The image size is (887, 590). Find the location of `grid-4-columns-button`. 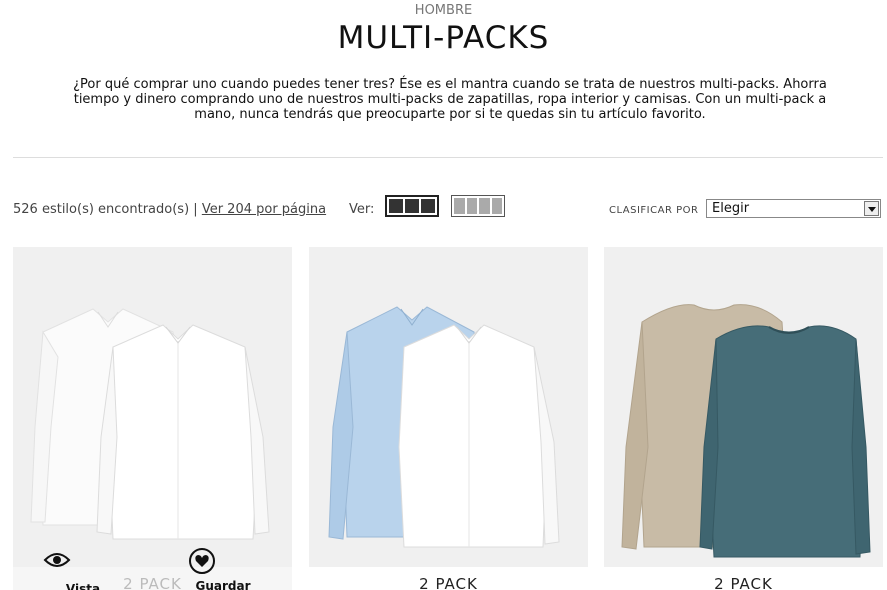

grid-4-columns-button is located at coordinates (478, 206).